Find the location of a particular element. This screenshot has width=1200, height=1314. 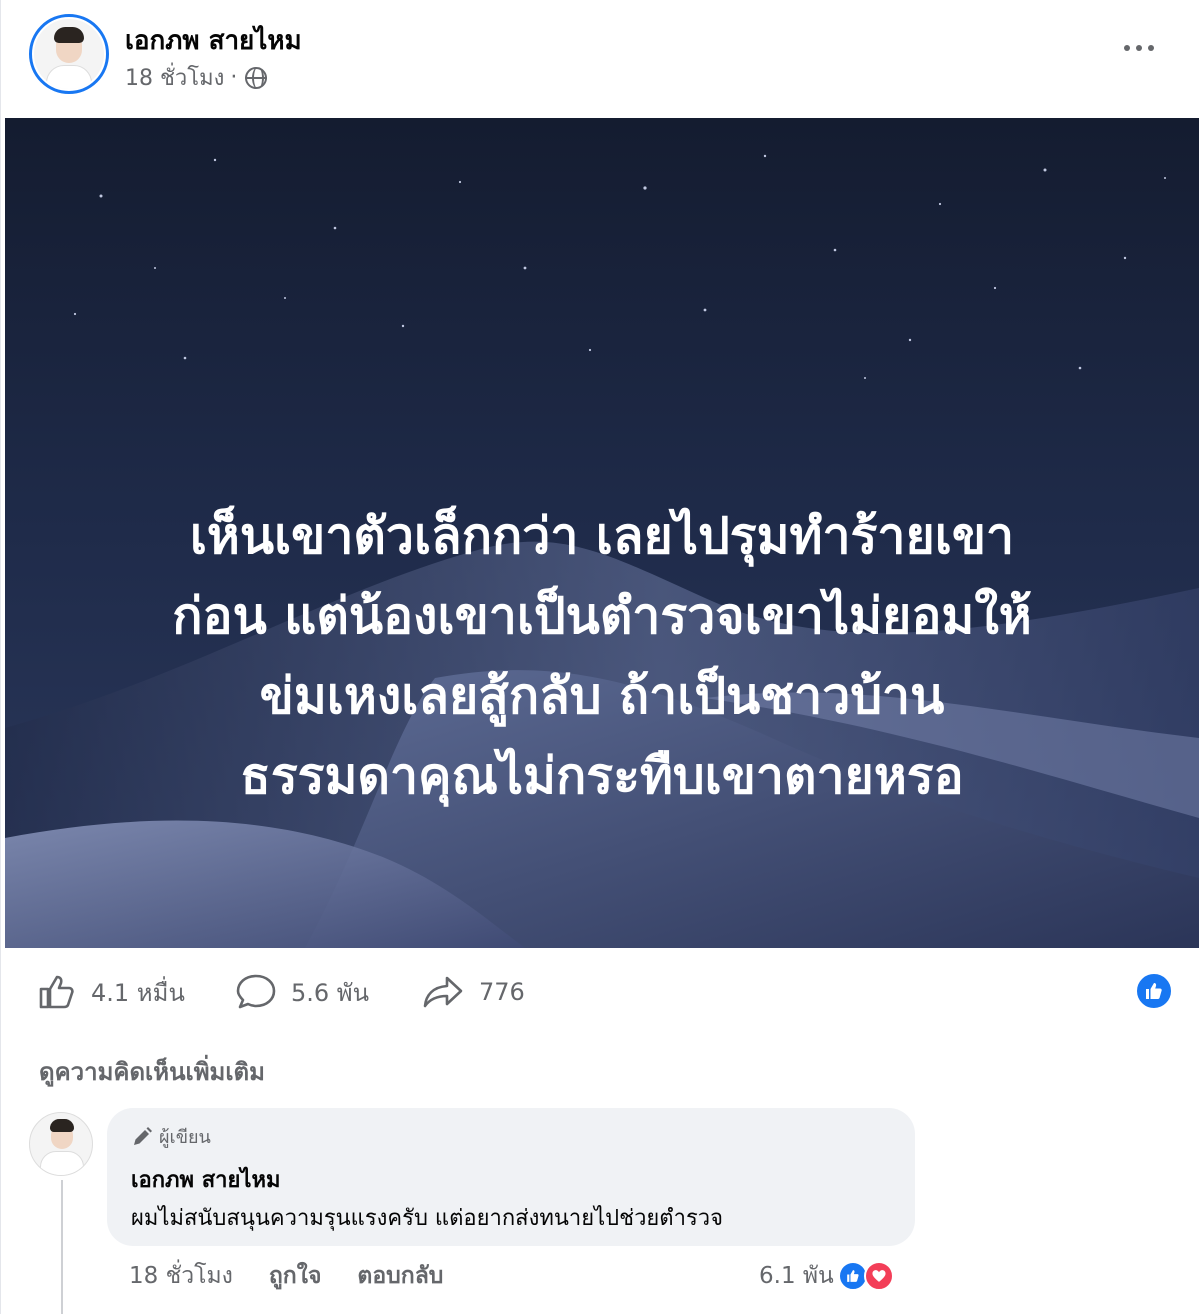

thumb-icon is located at coordinates (1154, 991).